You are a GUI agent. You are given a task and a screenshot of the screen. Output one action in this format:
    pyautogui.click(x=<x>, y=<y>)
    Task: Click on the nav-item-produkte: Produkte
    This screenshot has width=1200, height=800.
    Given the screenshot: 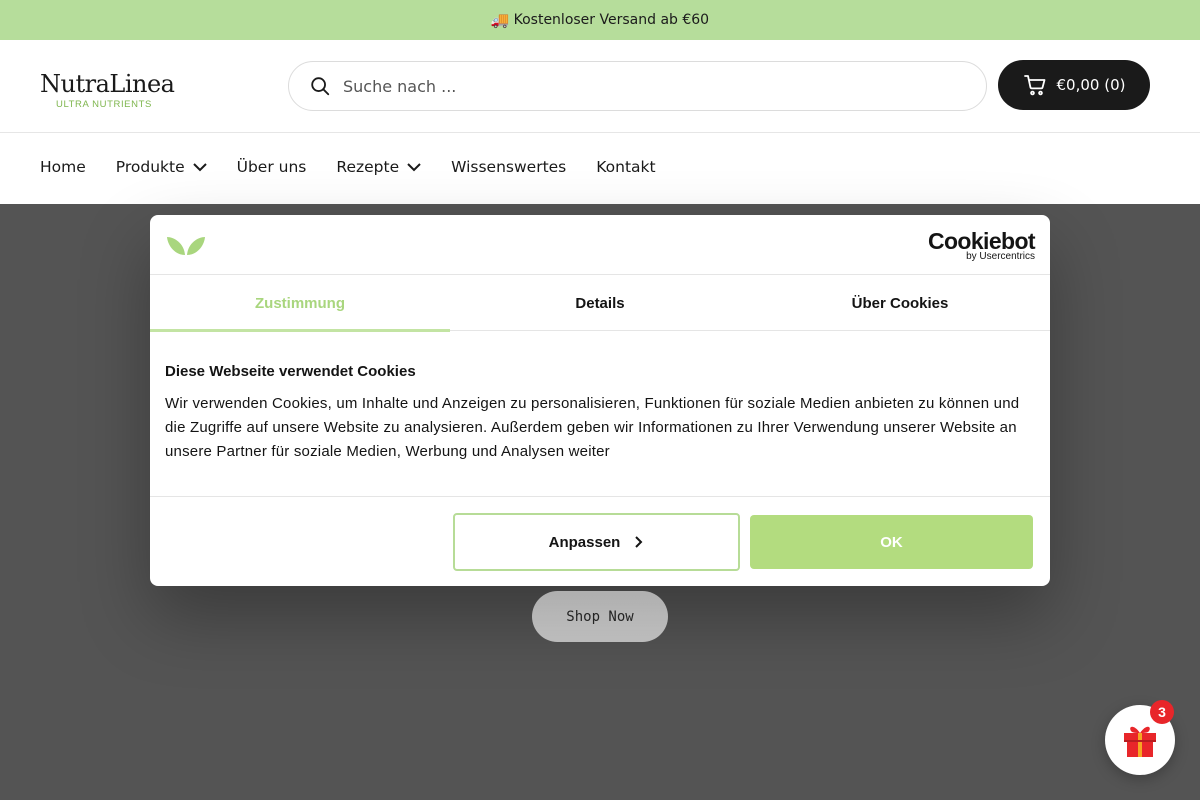 What is the action you would take?
    pyautogui.click(x=161, y=167)
    